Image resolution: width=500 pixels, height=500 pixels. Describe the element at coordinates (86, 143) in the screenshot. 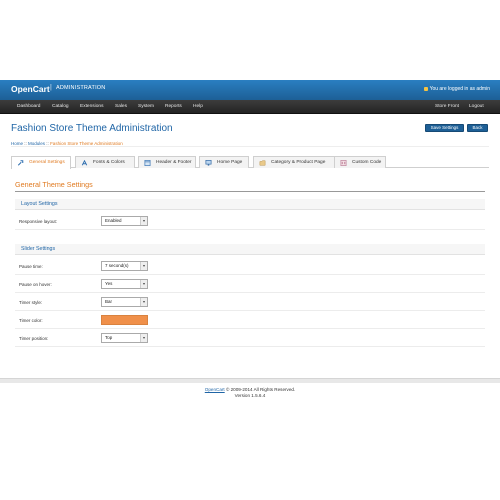

I see `breadcrumb-current: Fashion Store Theme Administration` at that location.